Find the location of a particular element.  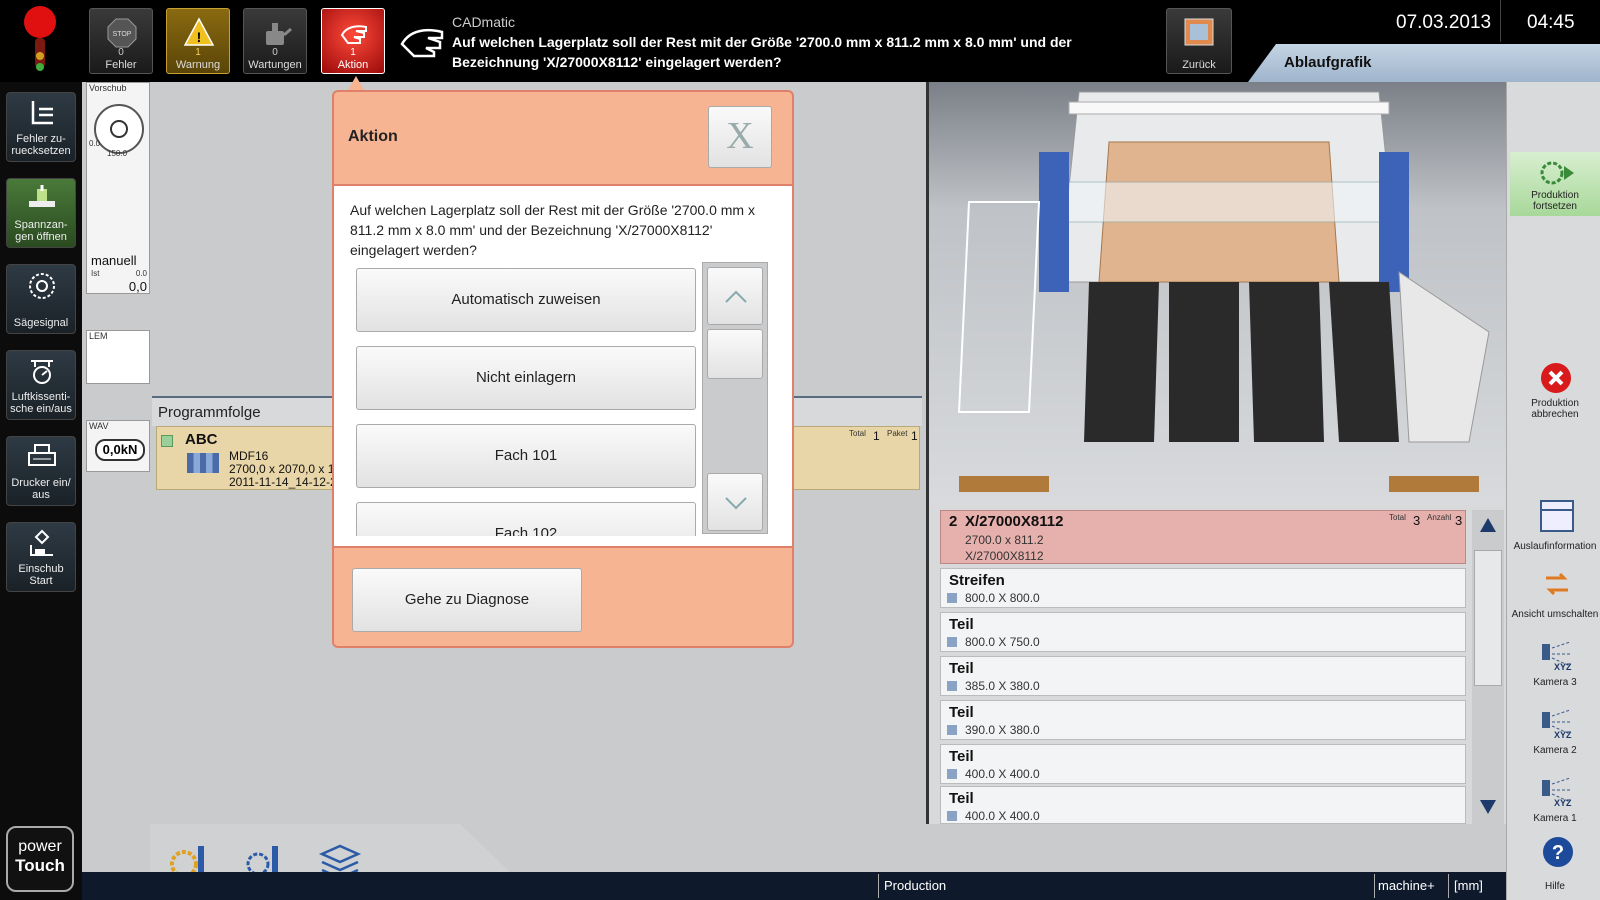

options-scroll-up is located at coordinates (735, 296).